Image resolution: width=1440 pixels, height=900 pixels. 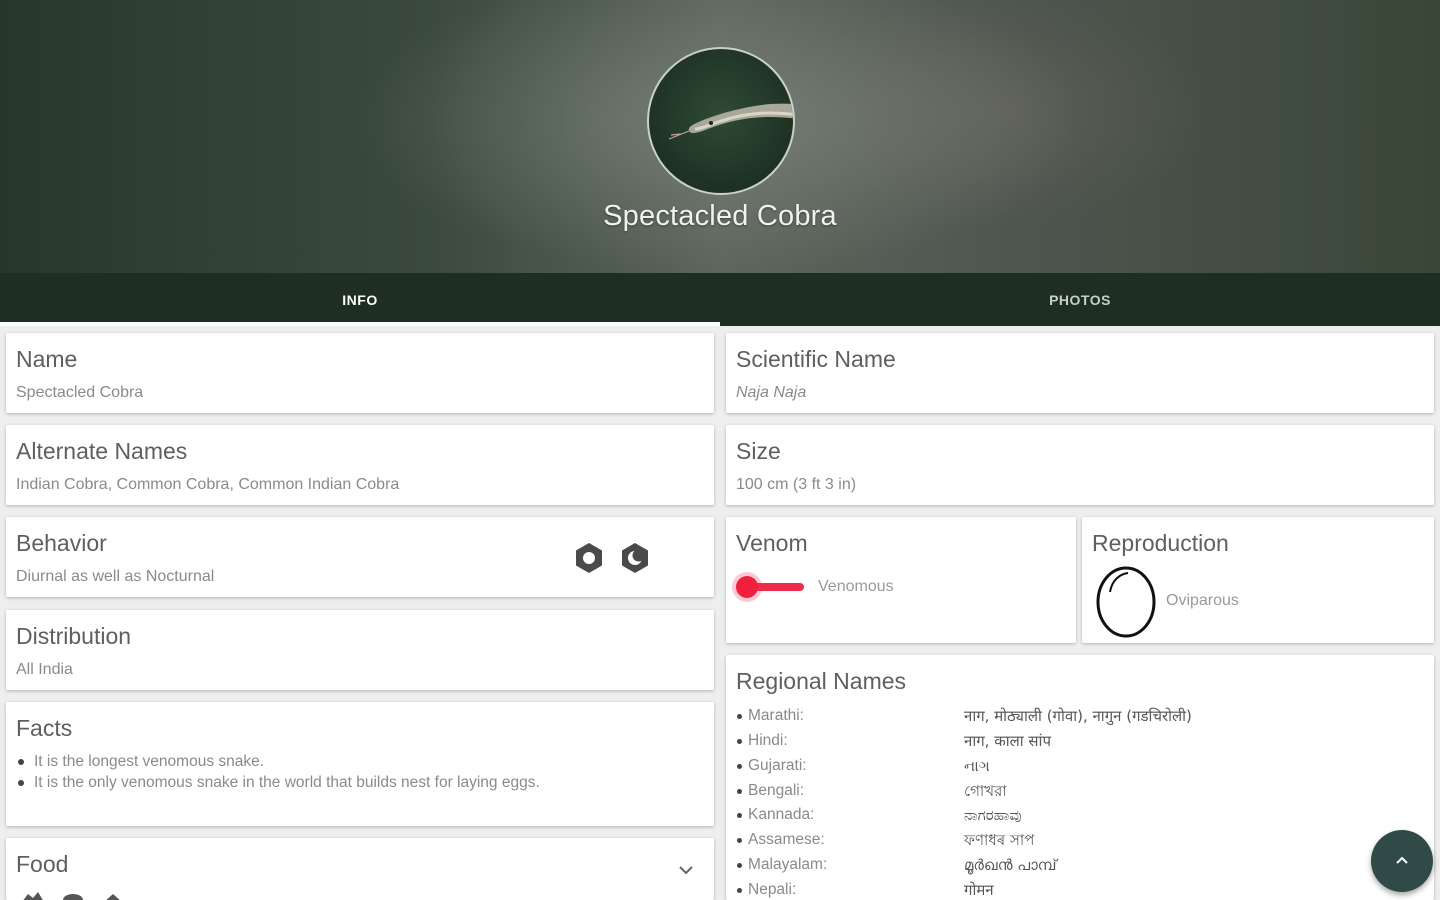 I want to click on card-title: Size, so click(x=758, y=451).